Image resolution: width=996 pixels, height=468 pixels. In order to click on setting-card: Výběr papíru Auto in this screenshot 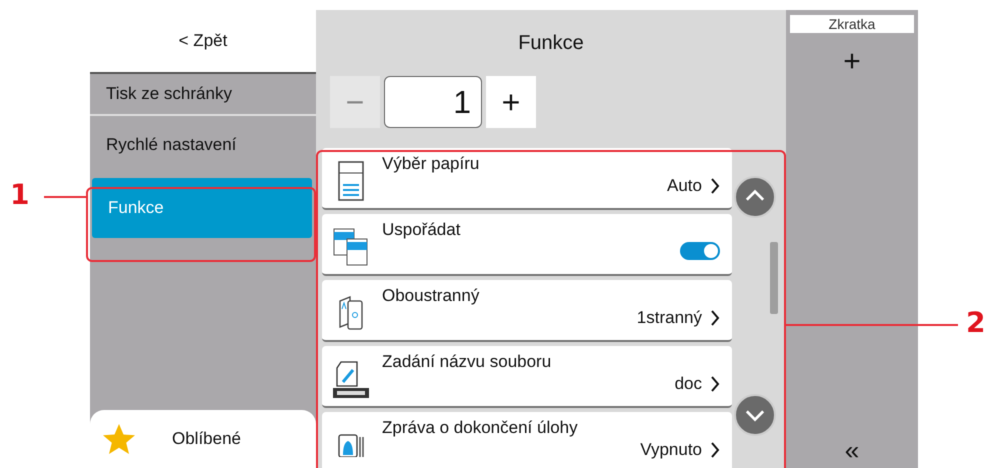, I will do `click(527, 178)`.